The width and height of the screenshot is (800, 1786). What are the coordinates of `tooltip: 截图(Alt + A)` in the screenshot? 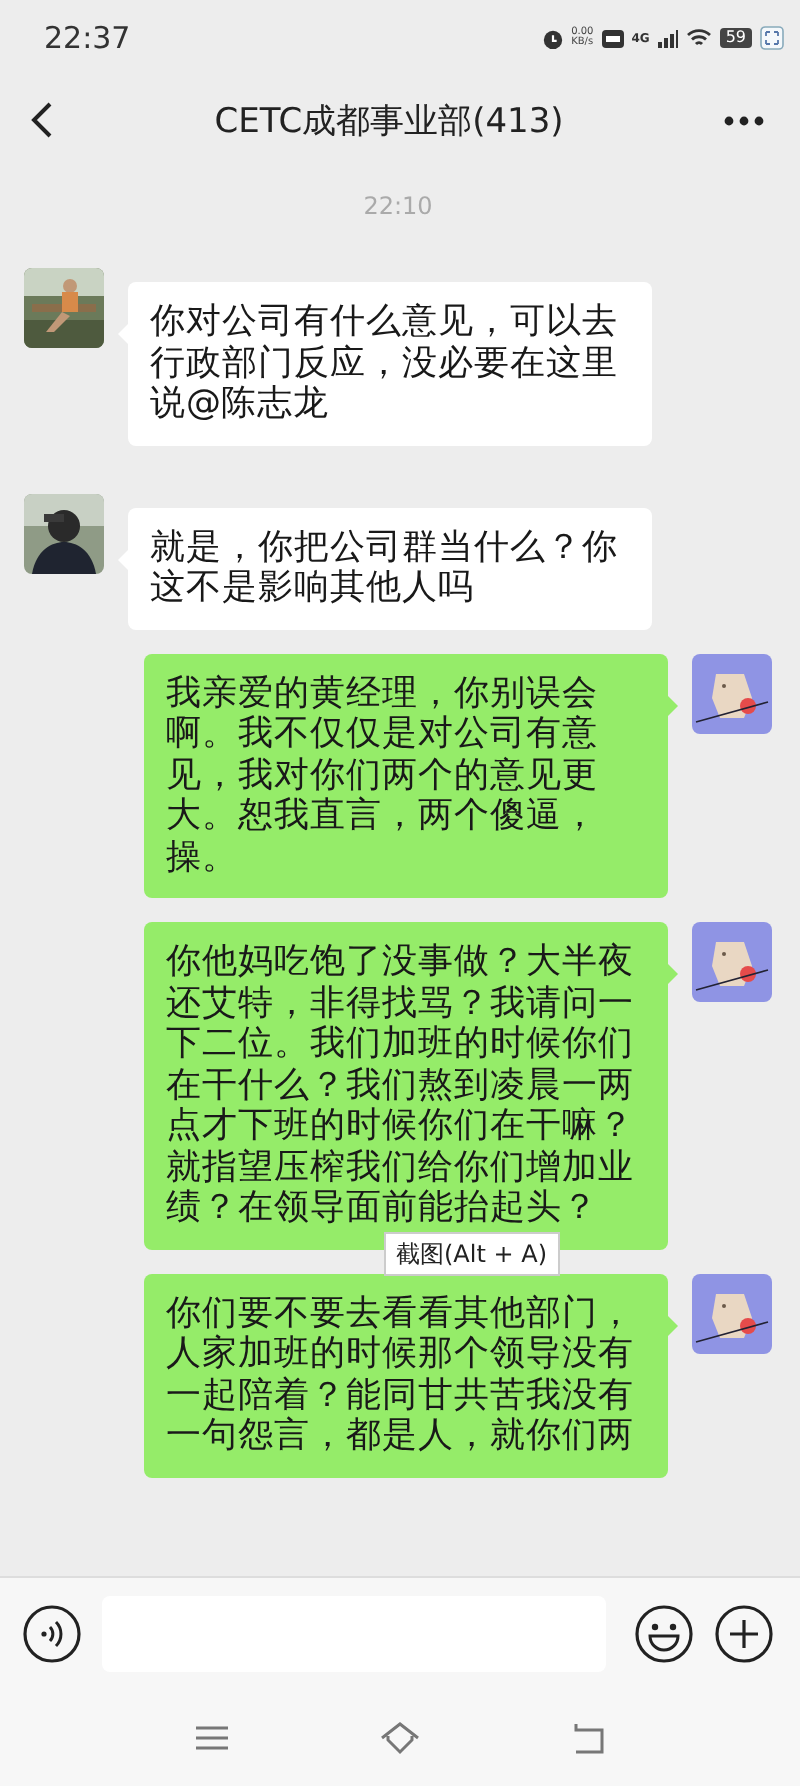 It's located at (472, 1253).